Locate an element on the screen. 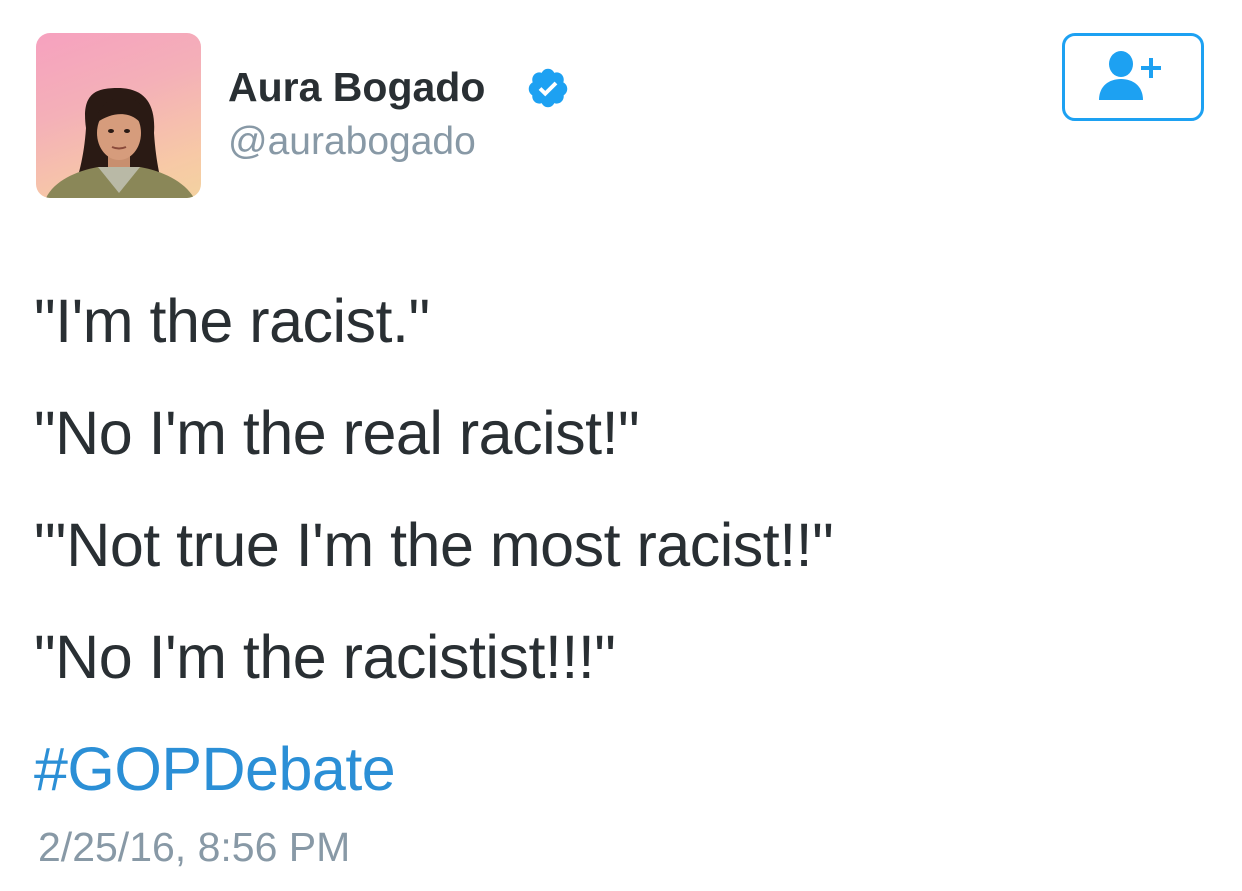 The image size is (1242, 891). avatar is located at coordinates (118, 115).